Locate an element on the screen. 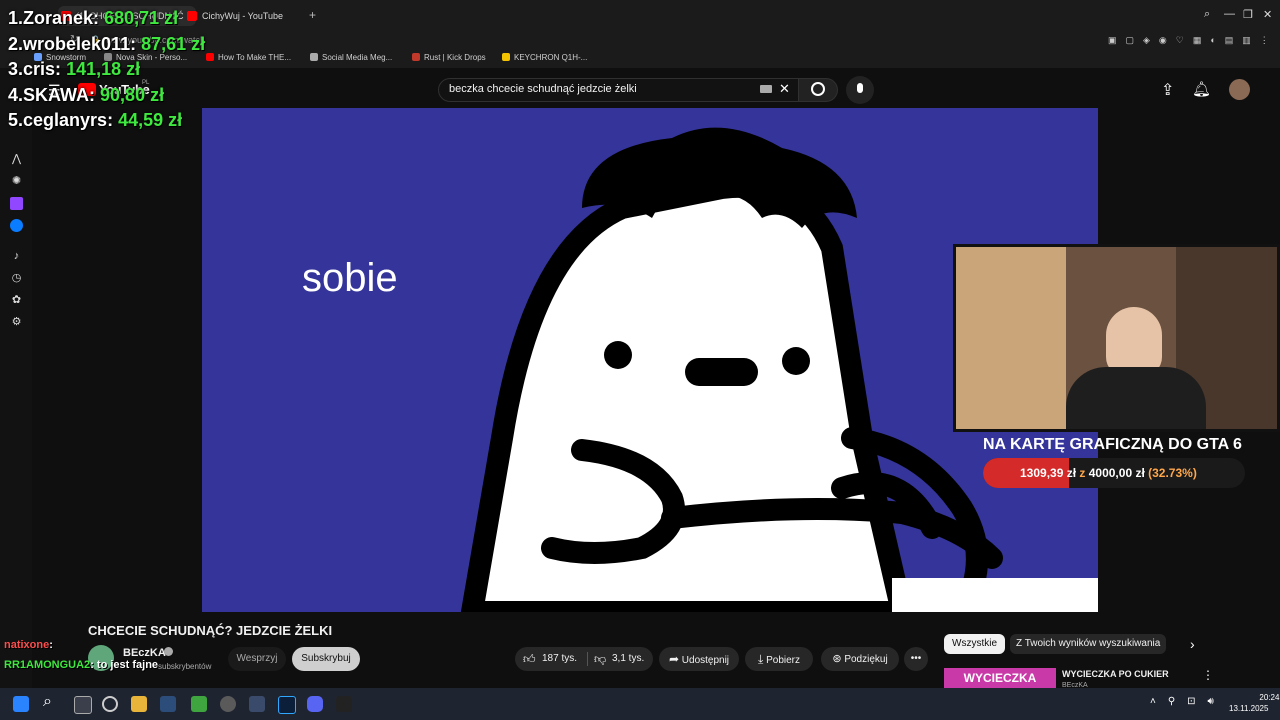  davinci-icon is located at coordinates (257, 704).